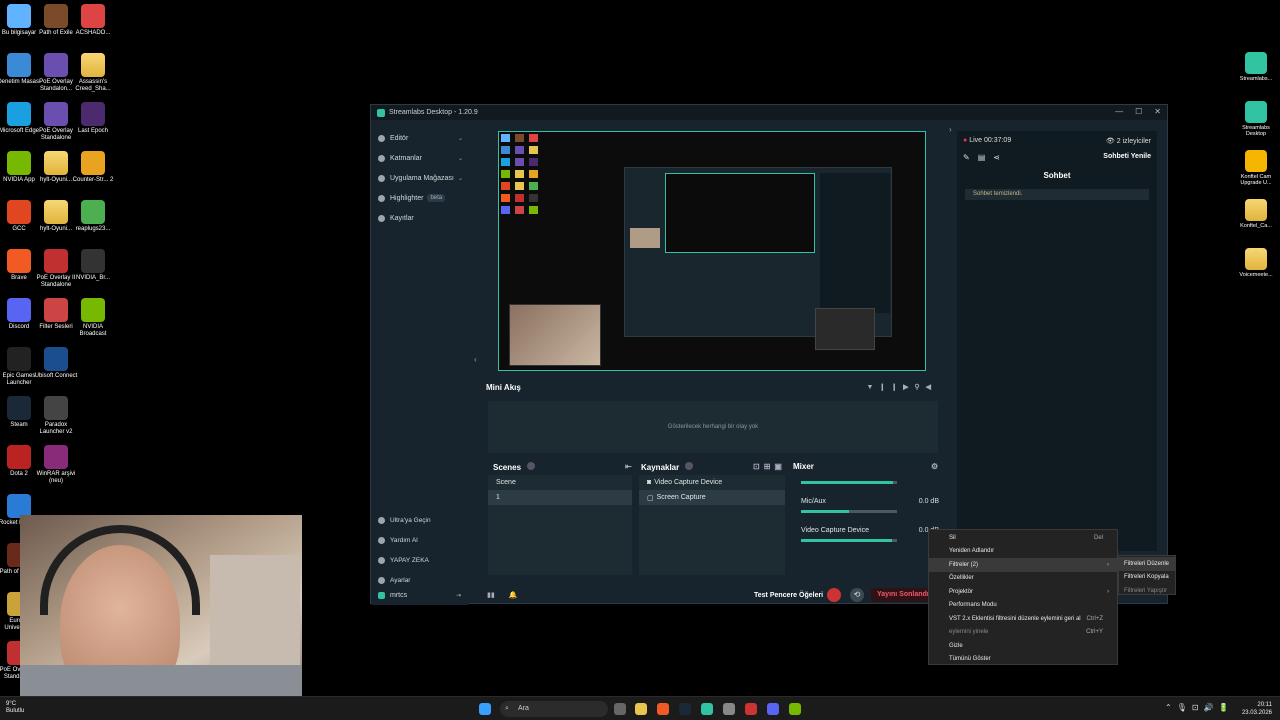 The image size is (1280, 720). What do you see at coordinates (1023, 579) in the screenshot?
I see `context-menu-item: Özellikler` at bounding box center [1023, 579].